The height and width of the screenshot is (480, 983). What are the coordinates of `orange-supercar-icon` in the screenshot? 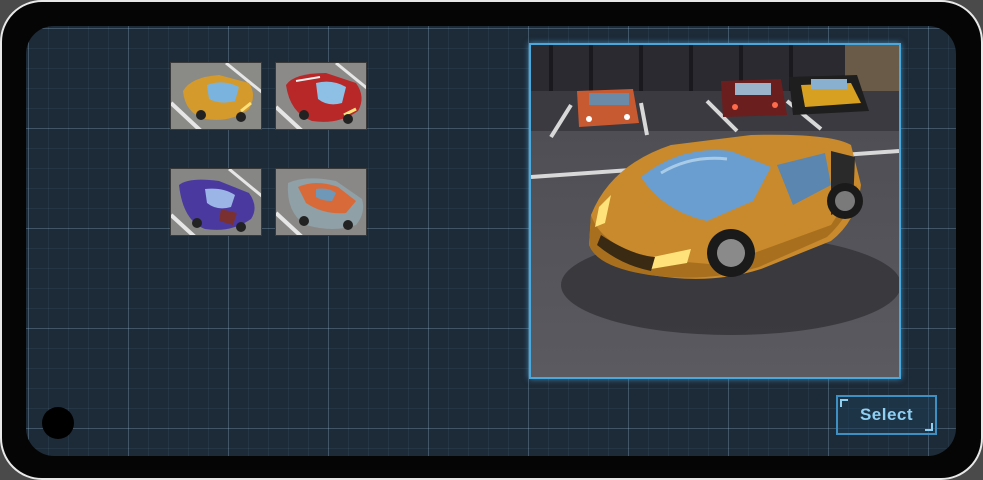 It's located at (216, 96).